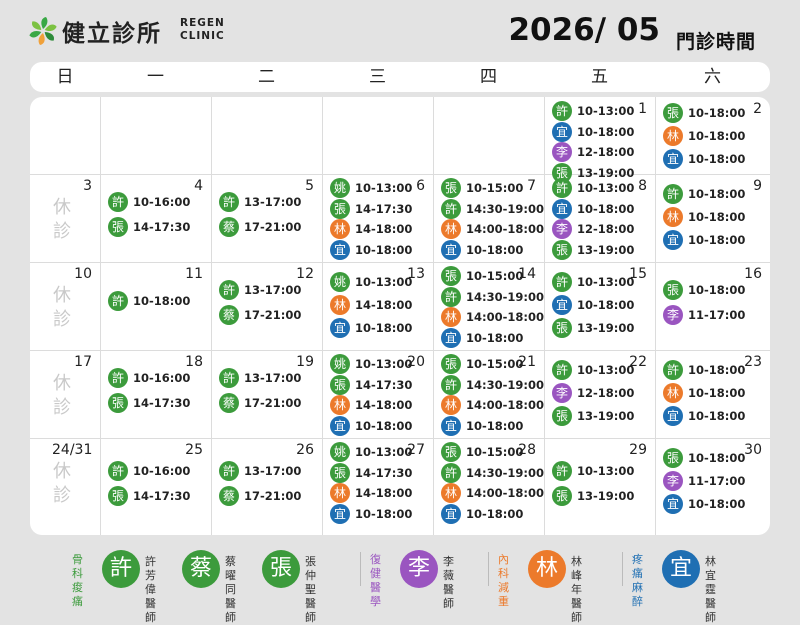 This screenshot has height=625, width=800. I want to click on specialty-line: 骨科, so click(77, 566).